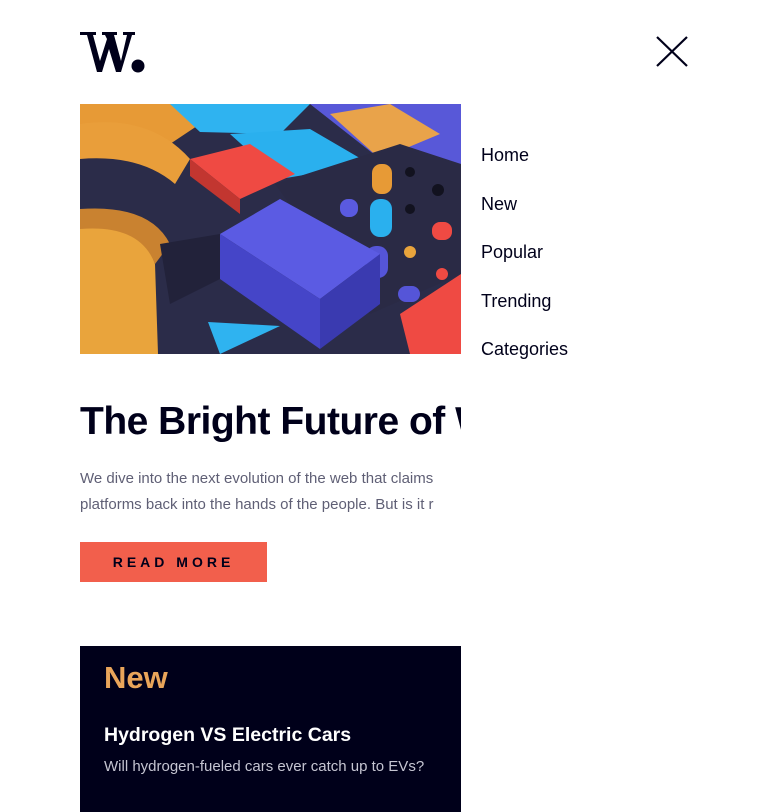 The width and height of the screenshot is (768, 812). I want to click on nav-item-categories: Categories, so click(524, 356).